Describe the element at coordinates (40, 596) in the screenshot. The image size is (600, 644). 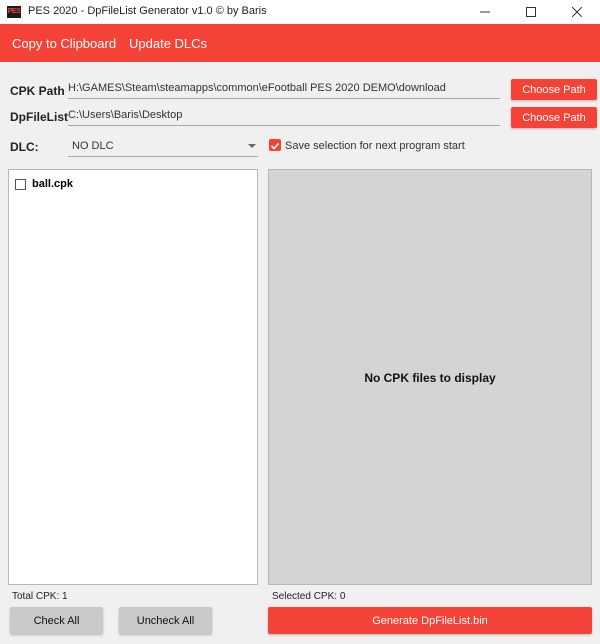
I see `total-cpk-count: Total CPK: 1` at that location.